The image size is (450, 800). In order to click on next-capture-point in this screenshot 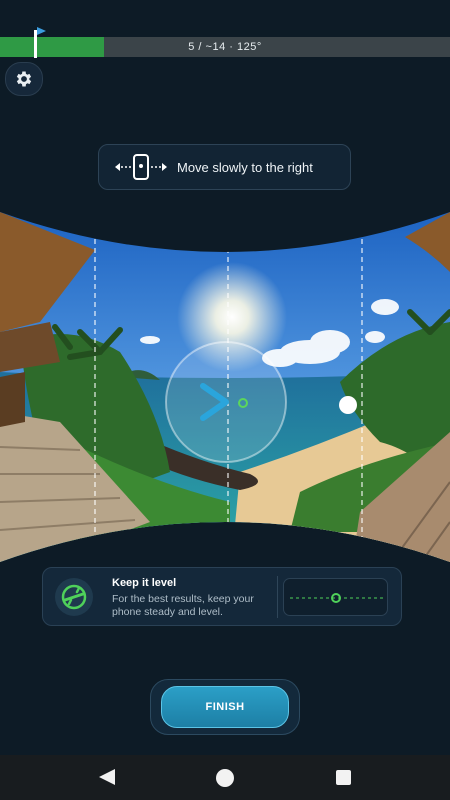, I will do `click(348, 405)`.